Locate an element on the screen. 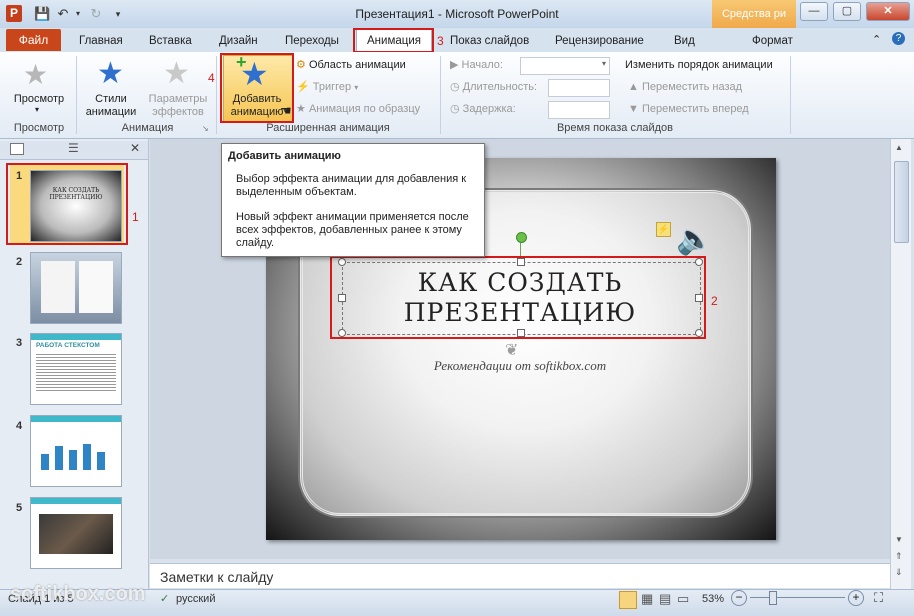 The width and height of the screenshot is (914, 616). annotation-number-4: 4 is located at coordinates (211, 78).